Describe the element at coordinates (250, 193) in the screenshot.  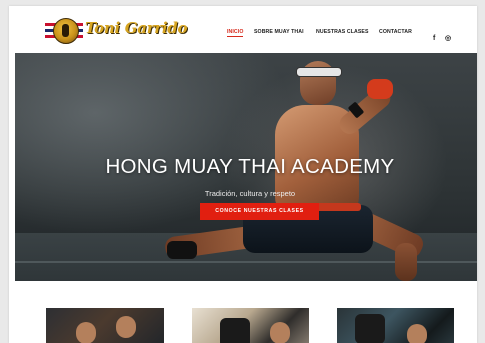
I see `hero-subtitle: Tradición, cultura y respeto` at that location.